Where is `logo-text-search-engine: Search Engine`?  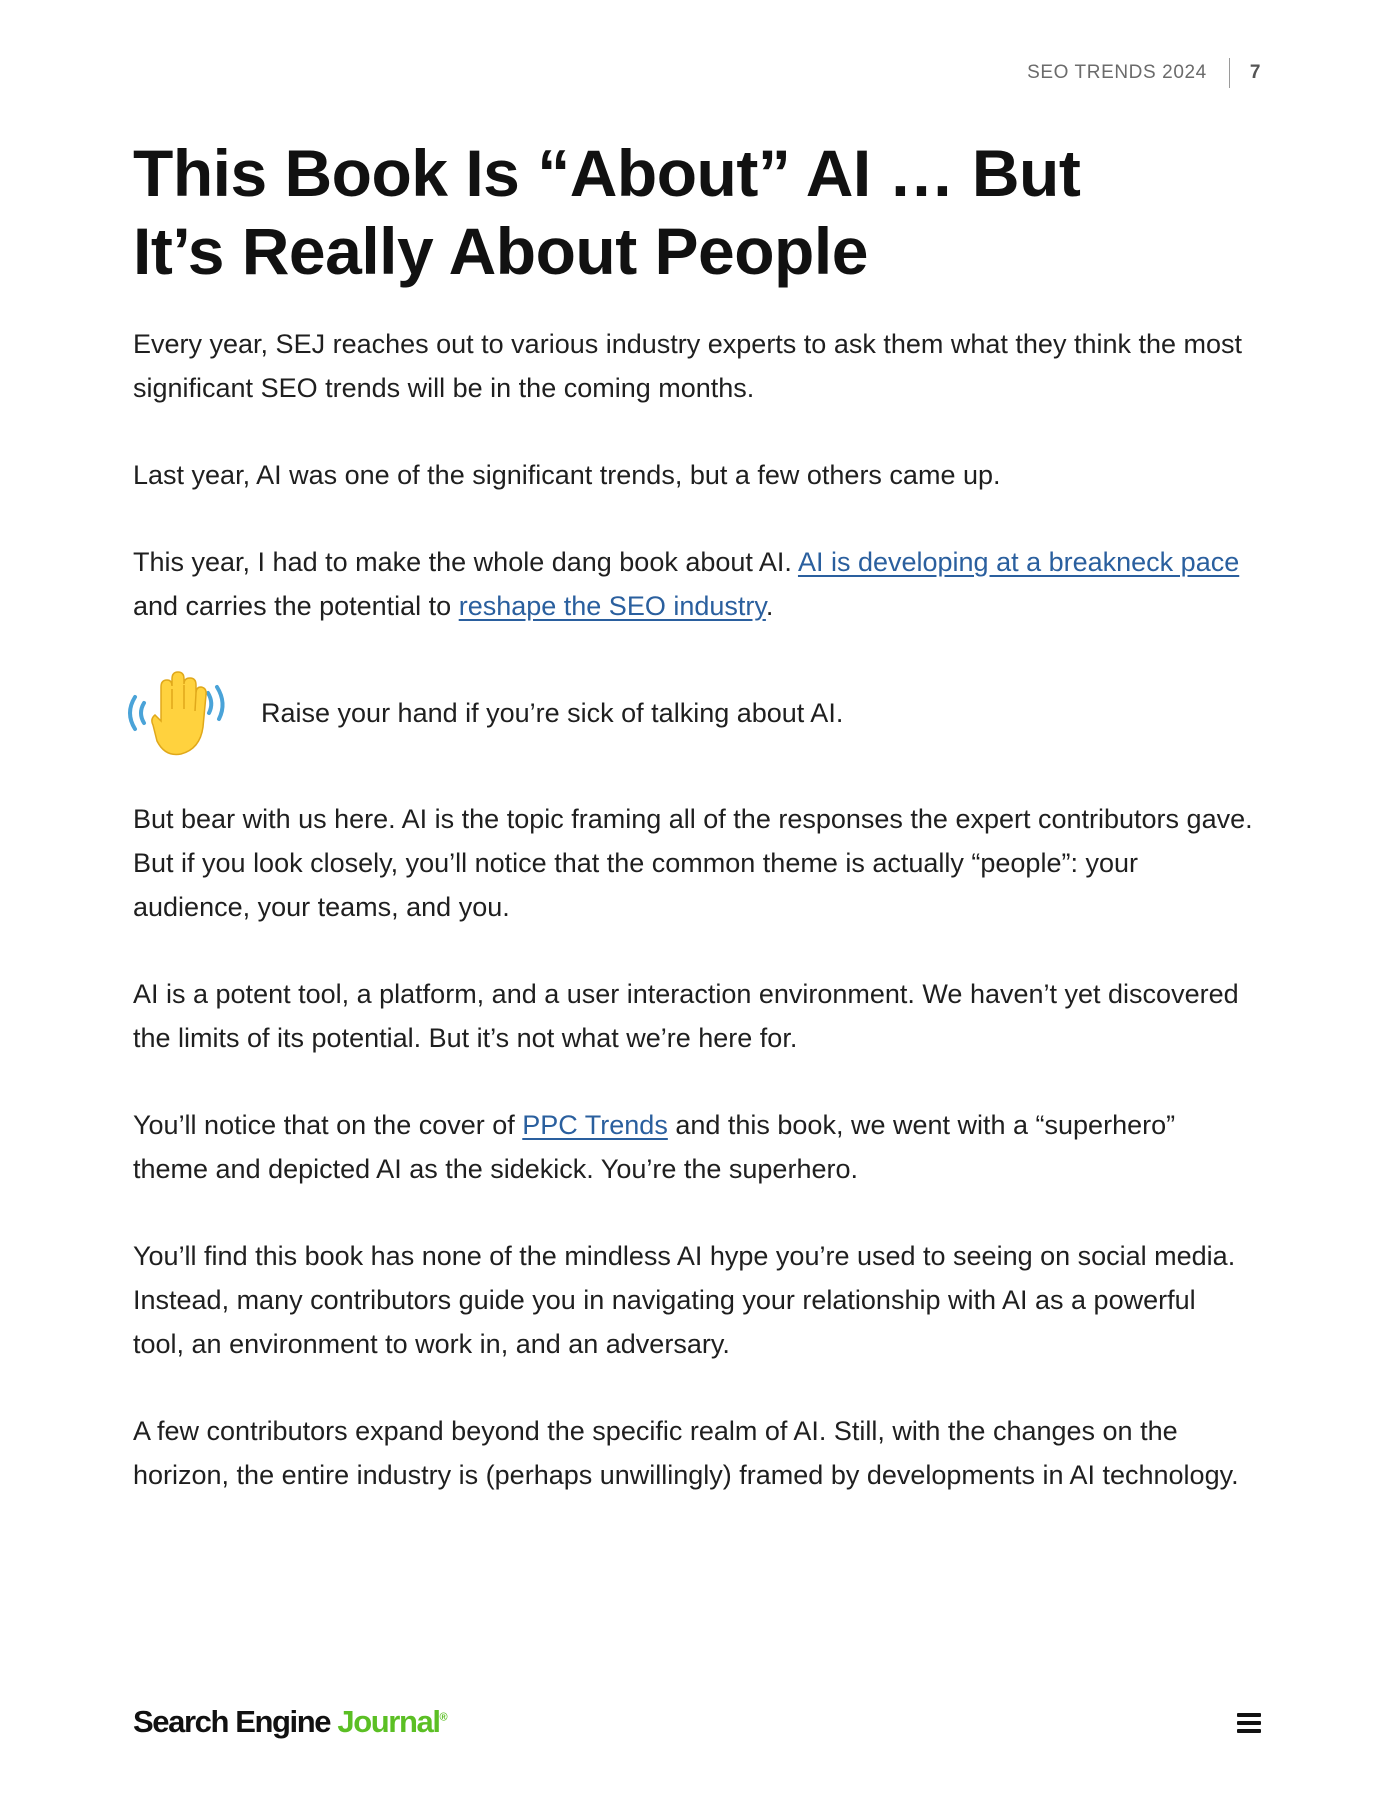
logo-text-search-engine: Search Engine is located at coordinates (235, 1721).